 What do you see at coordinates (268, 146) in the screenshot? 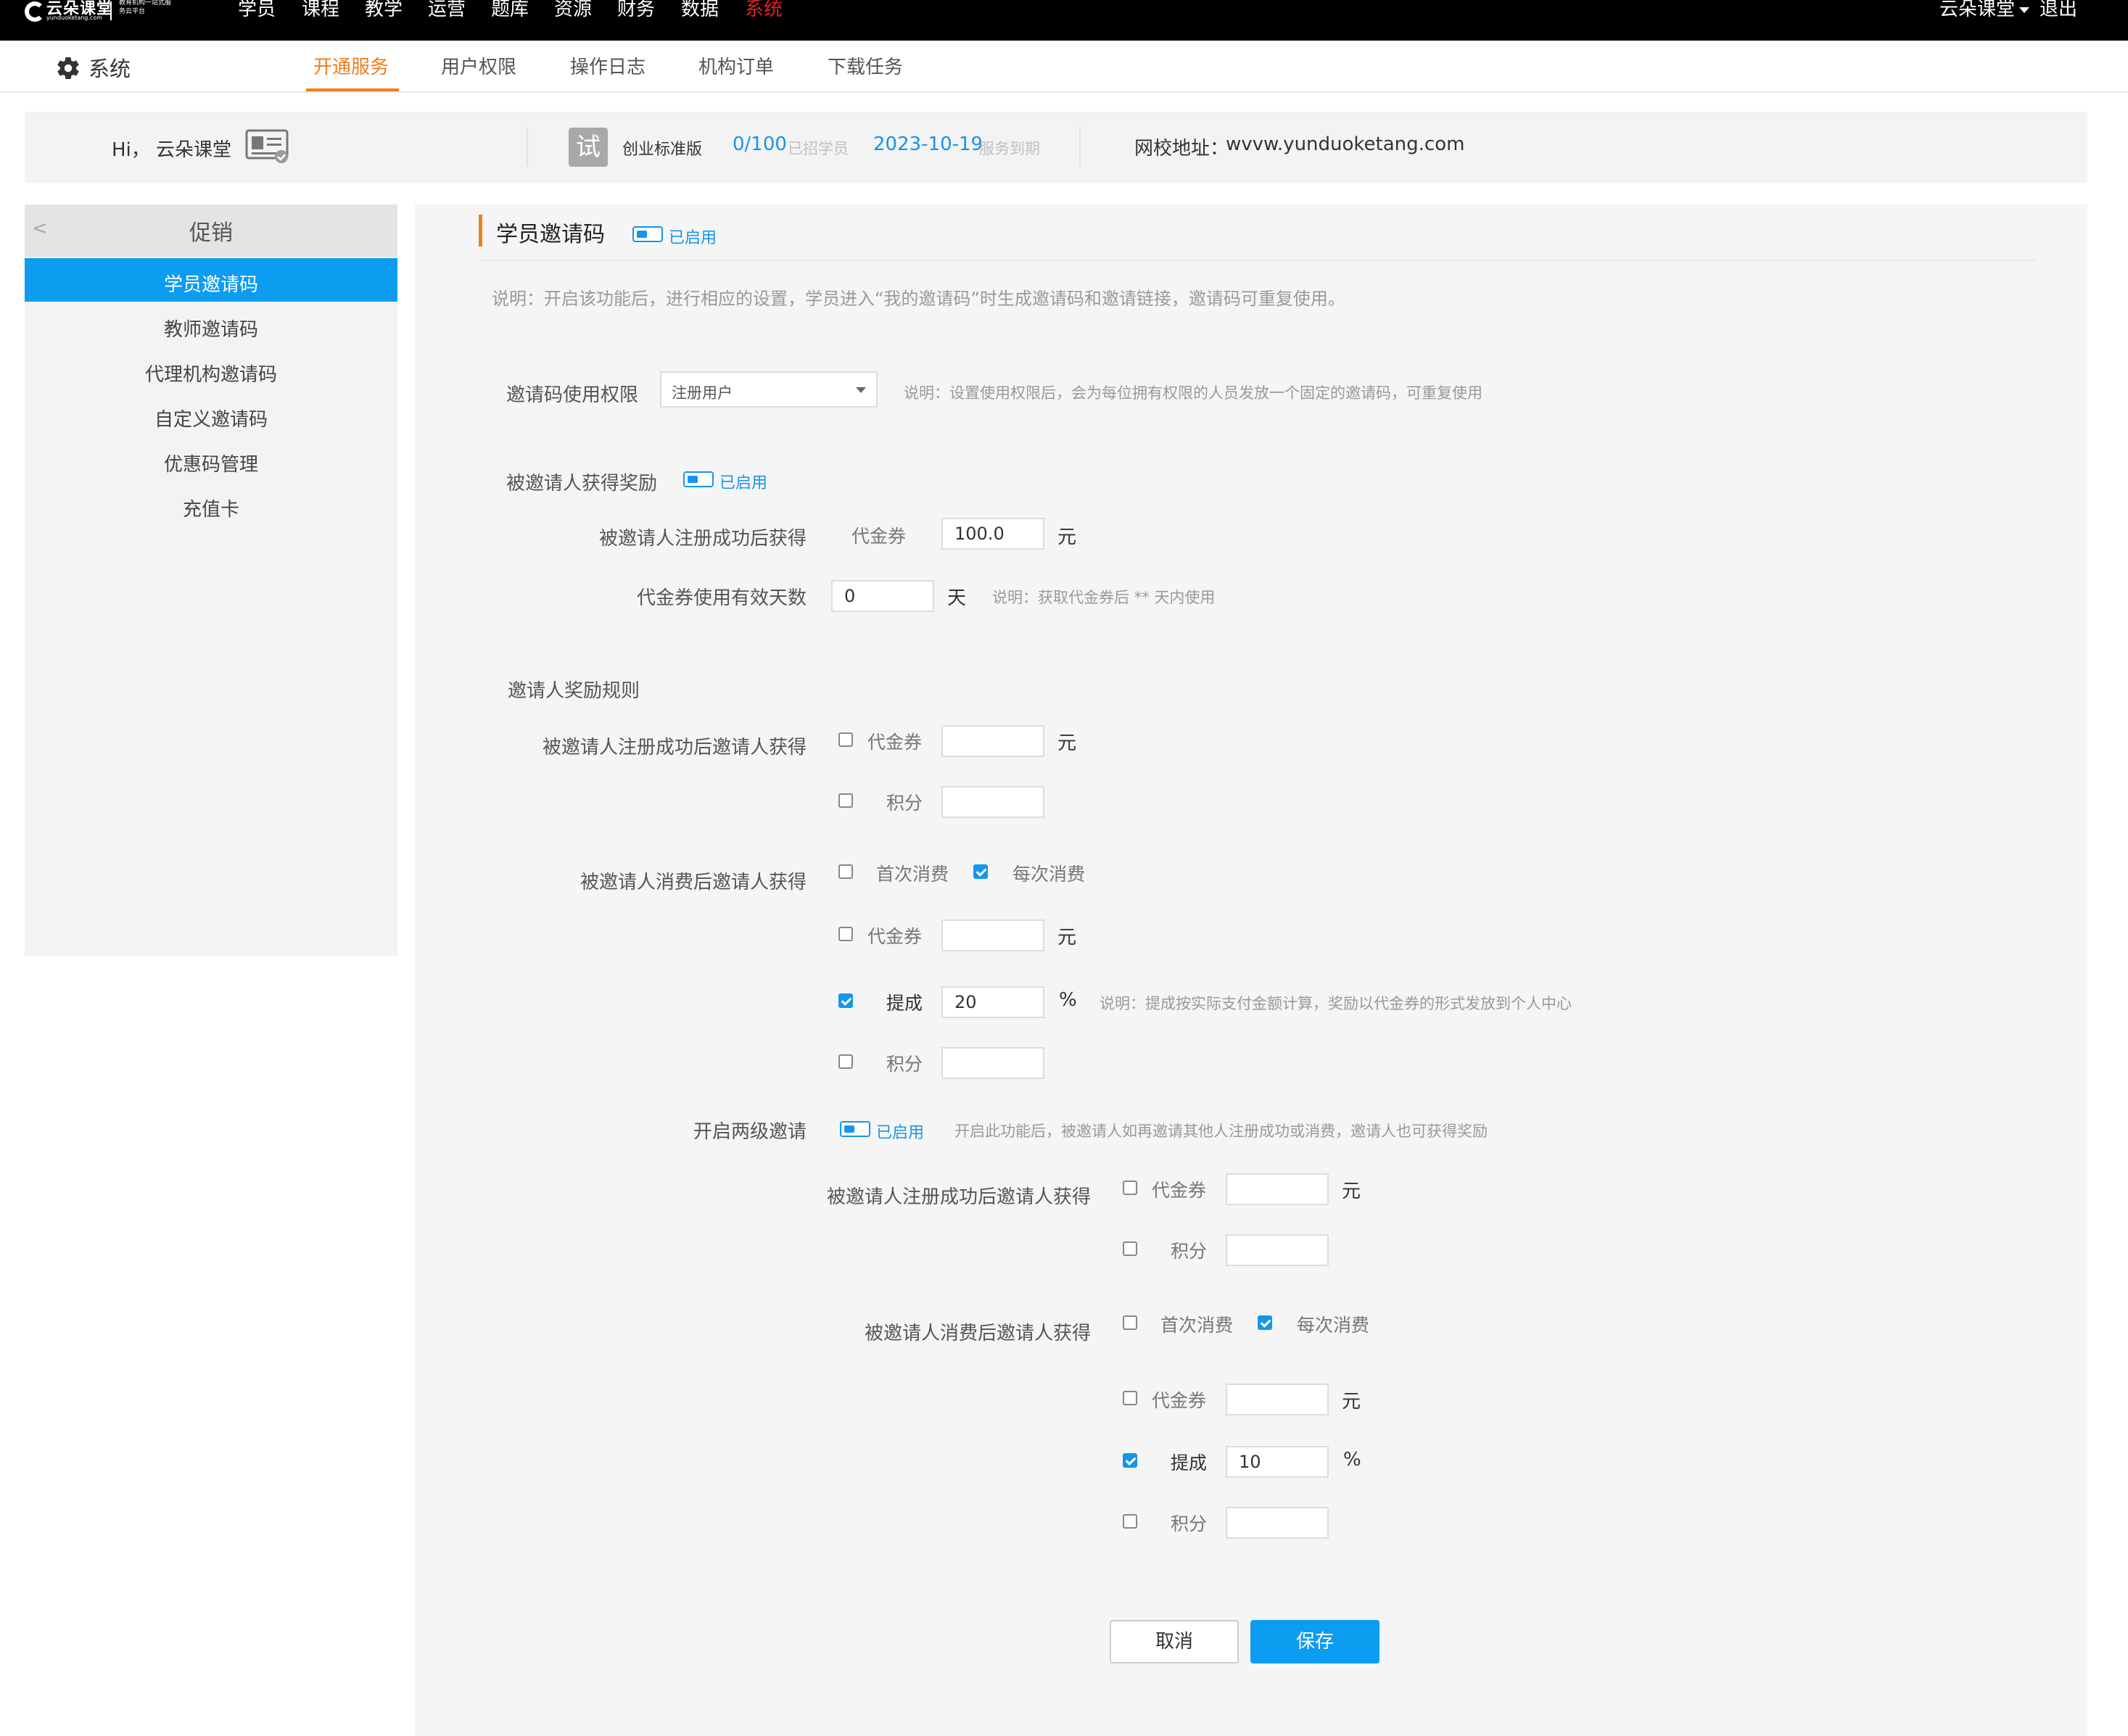
I see `id-card-icon` at bounding box center [268, 146].